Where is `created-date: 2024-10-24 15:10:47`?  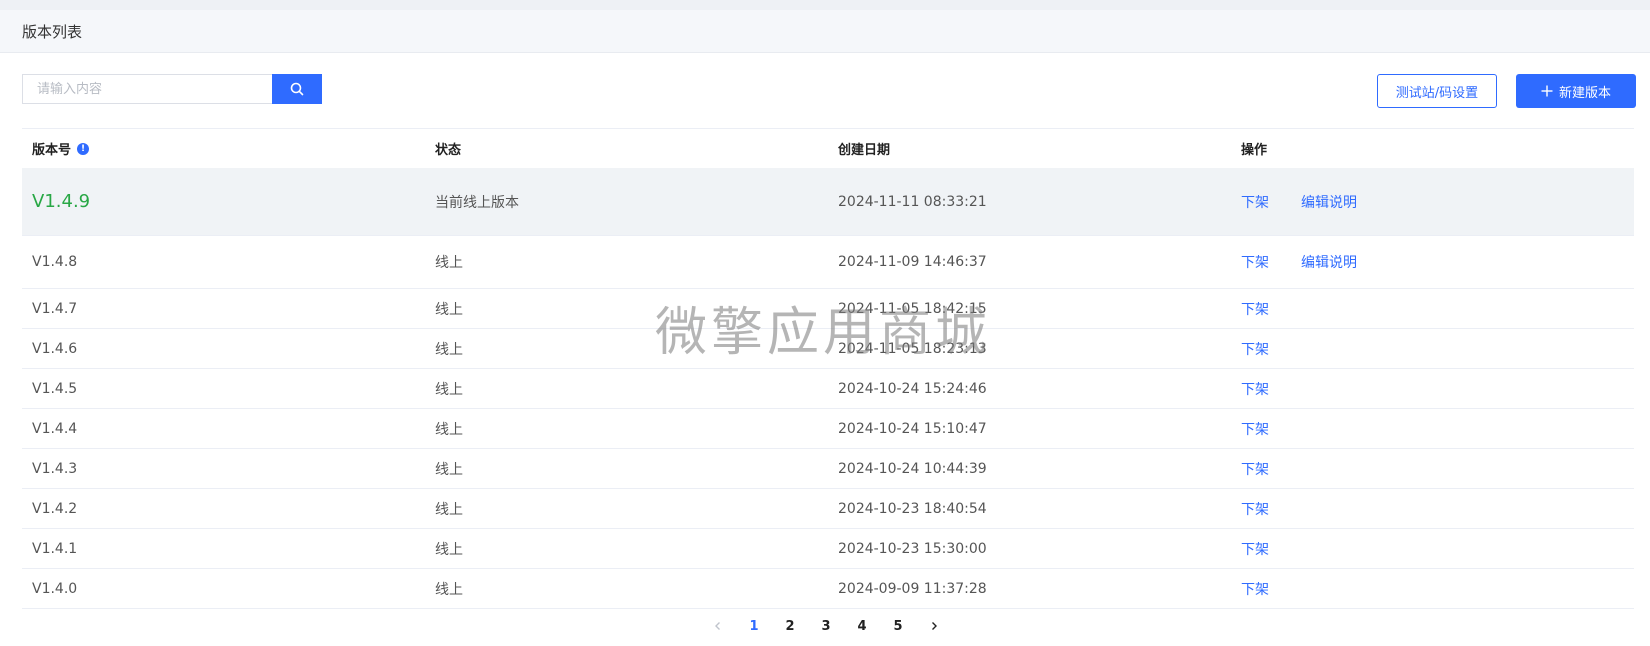 created-date: 2024-10-24 15:10:47 is located at coordinates (912, 428).